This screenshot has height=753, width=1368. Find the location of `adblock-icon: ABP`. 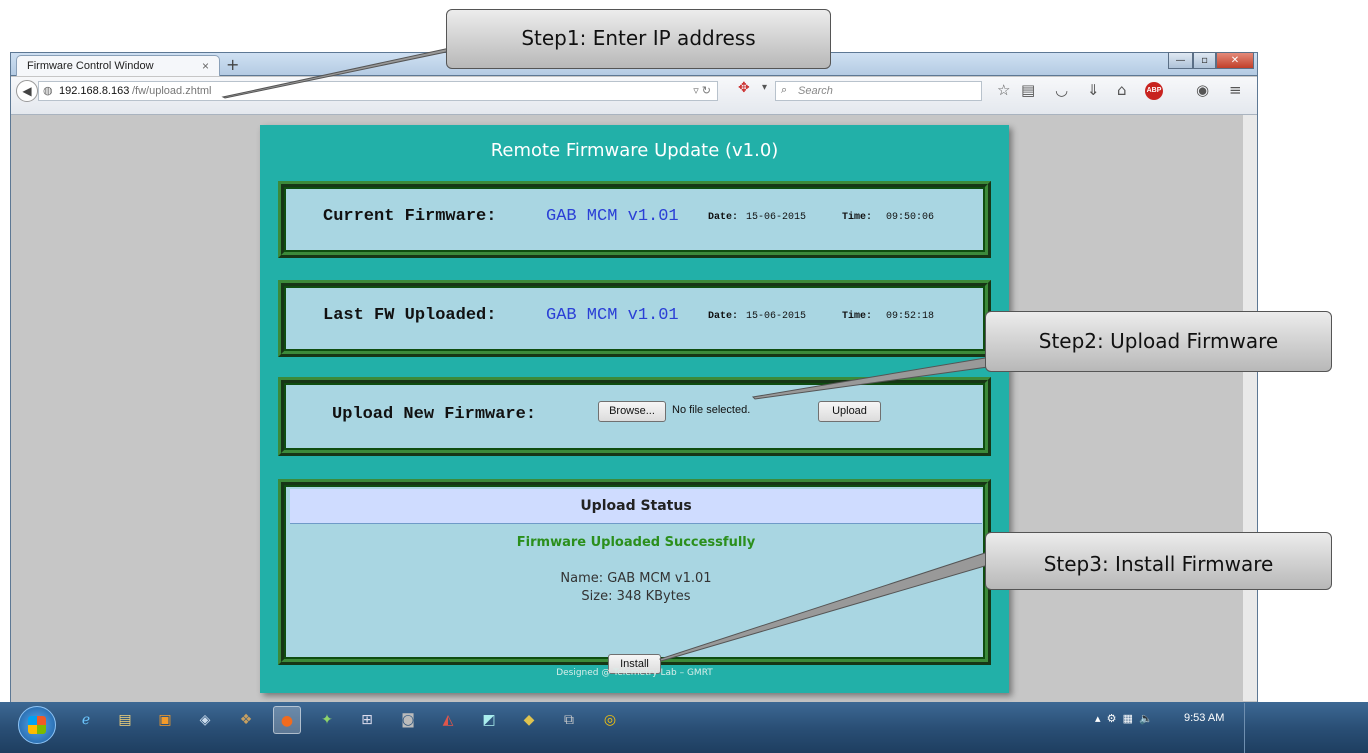

adblock-icon: ABP is located at coordinates (1154, 91).